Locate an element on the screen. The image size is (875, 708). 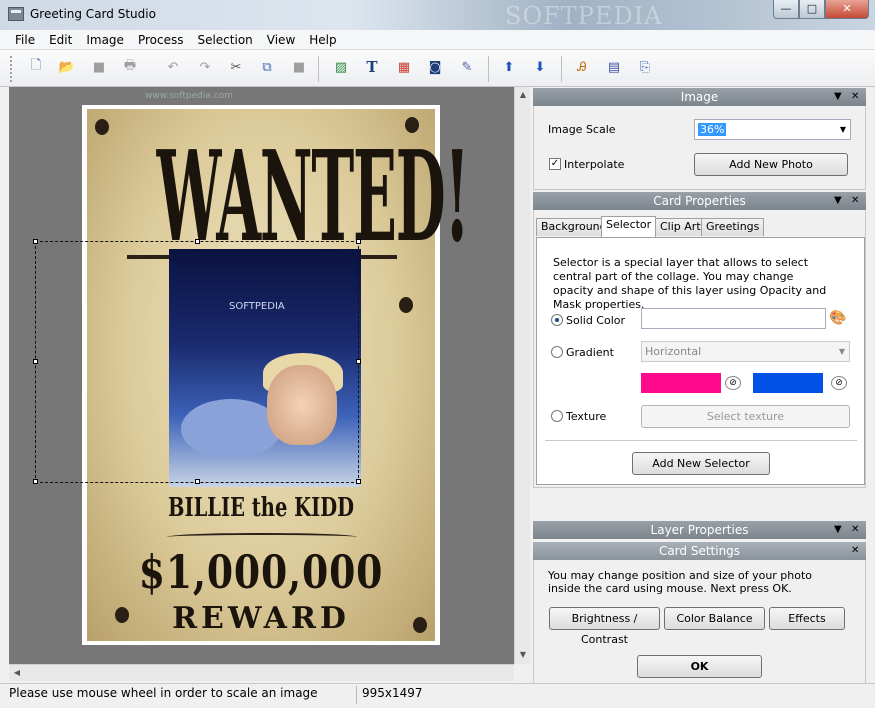
paste-icon: ■ is located at coordinates (299, 67).